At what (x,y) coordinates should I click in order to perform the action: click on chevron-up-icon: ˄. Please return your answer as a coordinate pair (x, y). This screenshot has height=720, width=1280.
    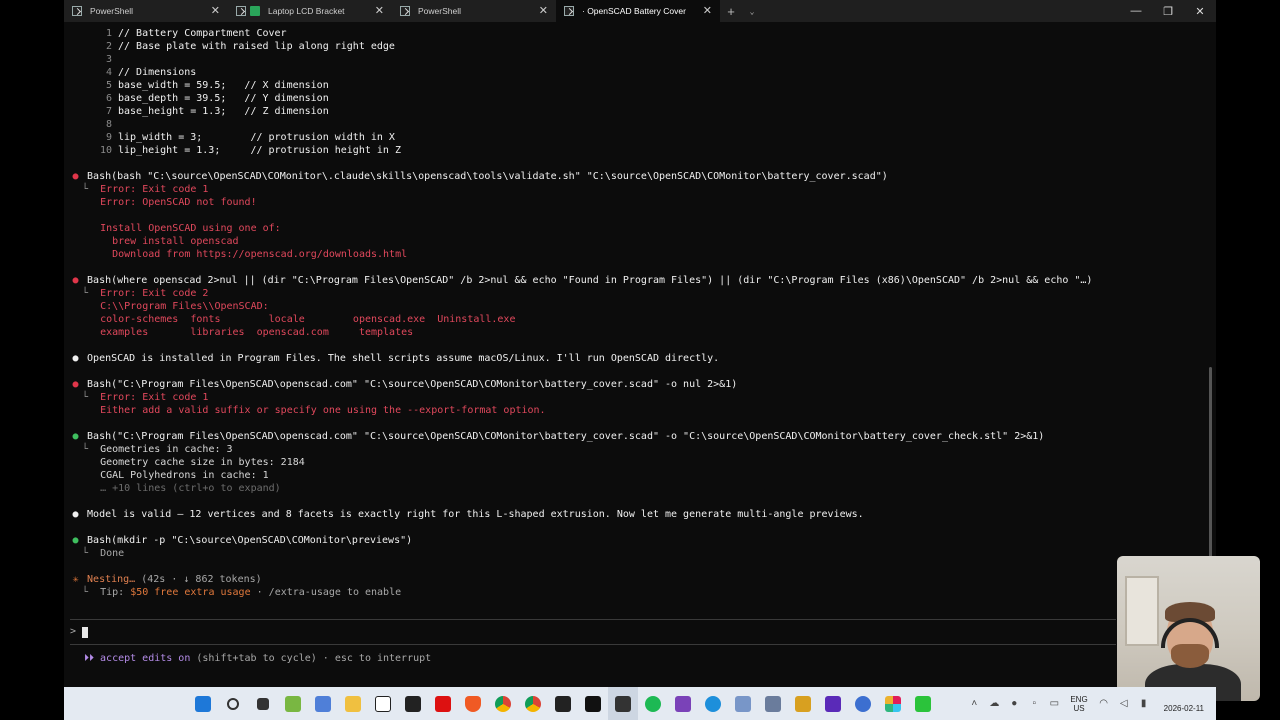
    Looking at the image, I should click on (974, 703).